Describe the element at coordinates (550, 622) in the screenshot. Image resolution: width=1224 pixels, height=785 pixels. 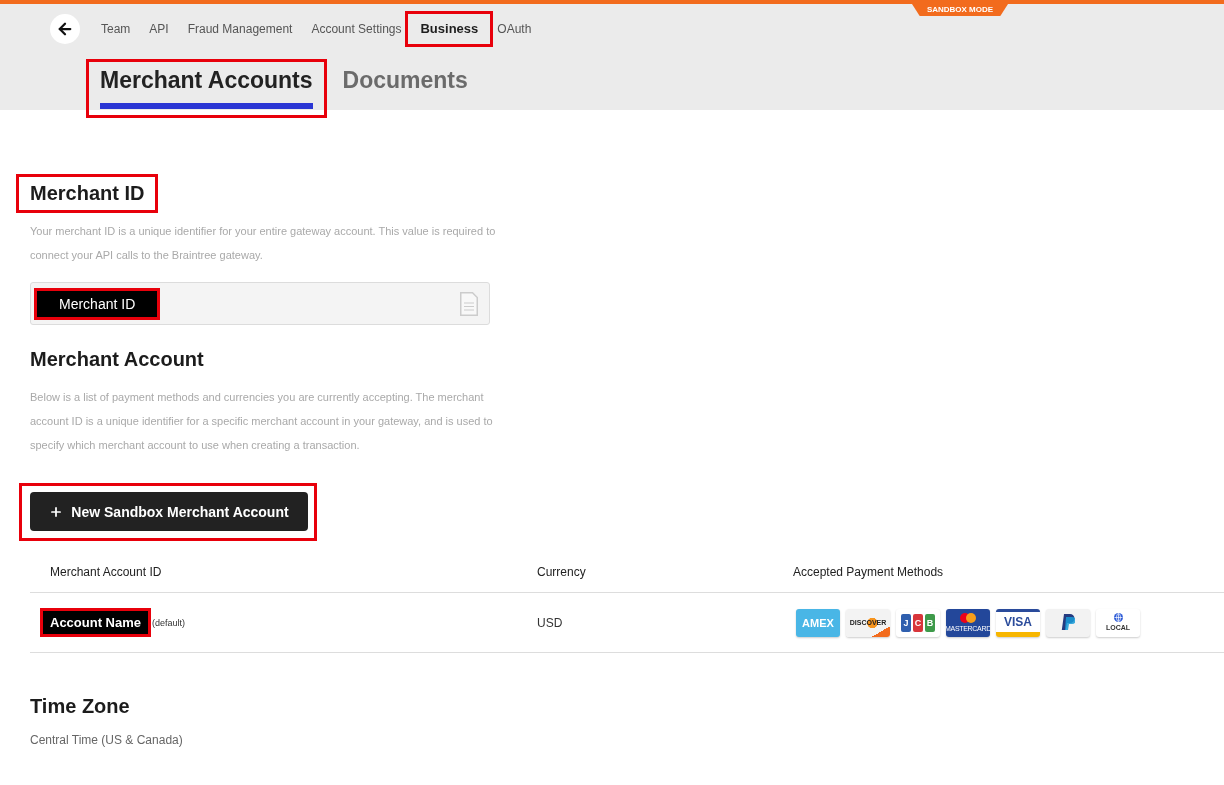
I see `table-cell: USD` at that location.